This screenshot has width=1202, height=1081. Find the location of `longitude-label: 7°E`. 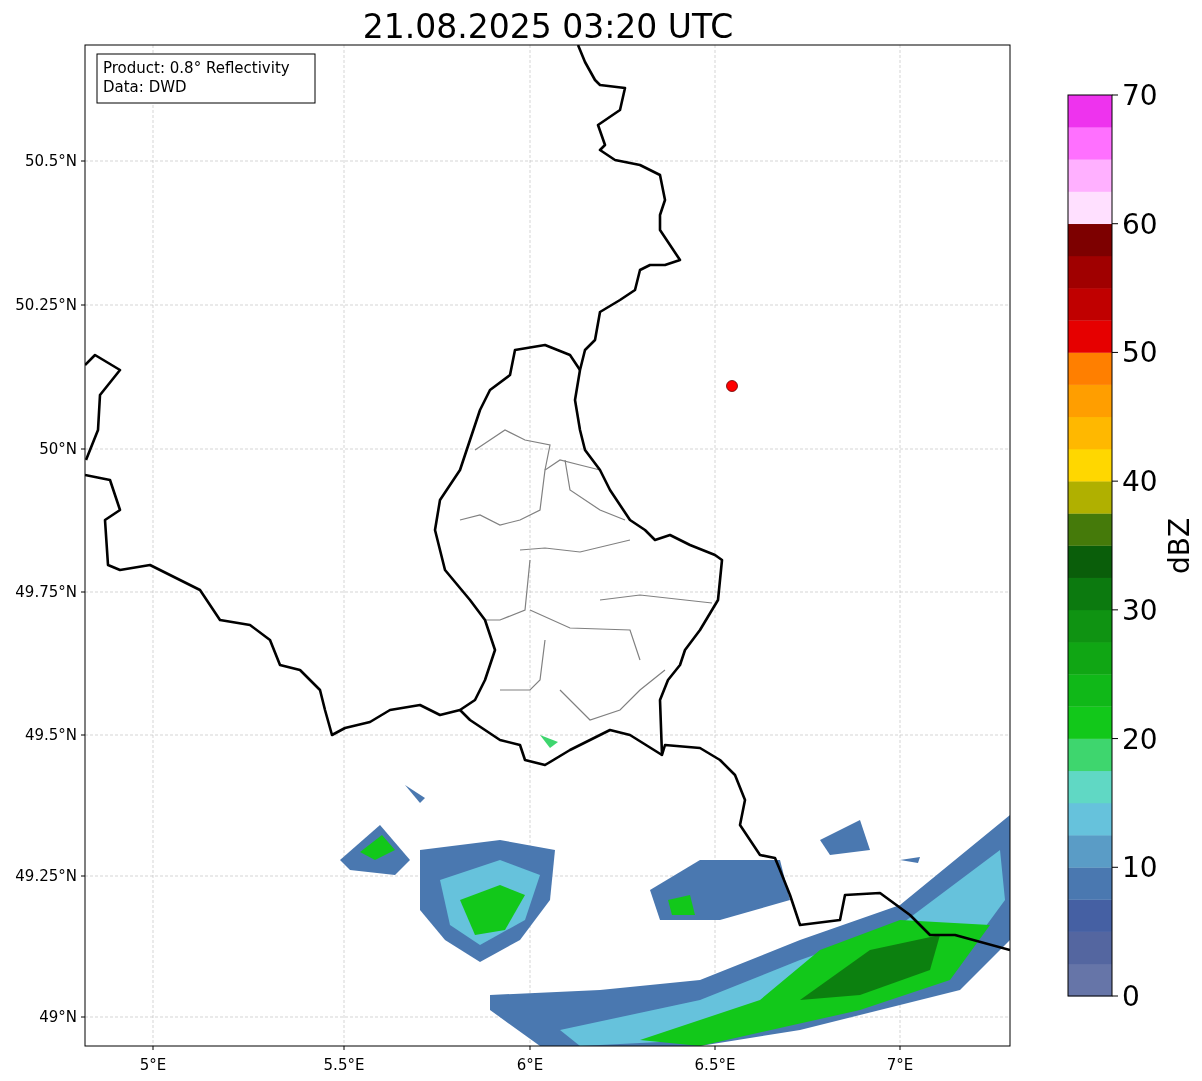

longitude-label: 7°E is located at coordinates (900, 1065).